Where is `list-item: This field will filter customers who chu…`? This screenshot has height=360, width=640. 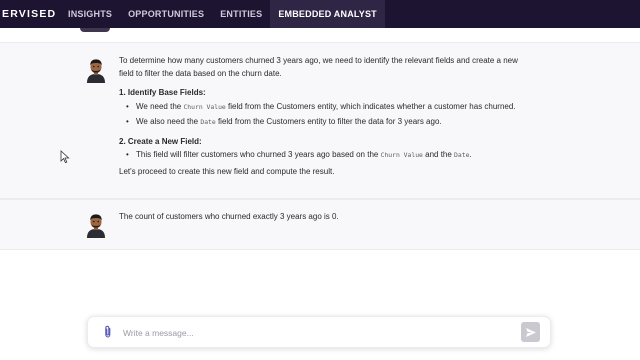 list-item: This field will filter customers who chu… is located at coordinates (321, 155).